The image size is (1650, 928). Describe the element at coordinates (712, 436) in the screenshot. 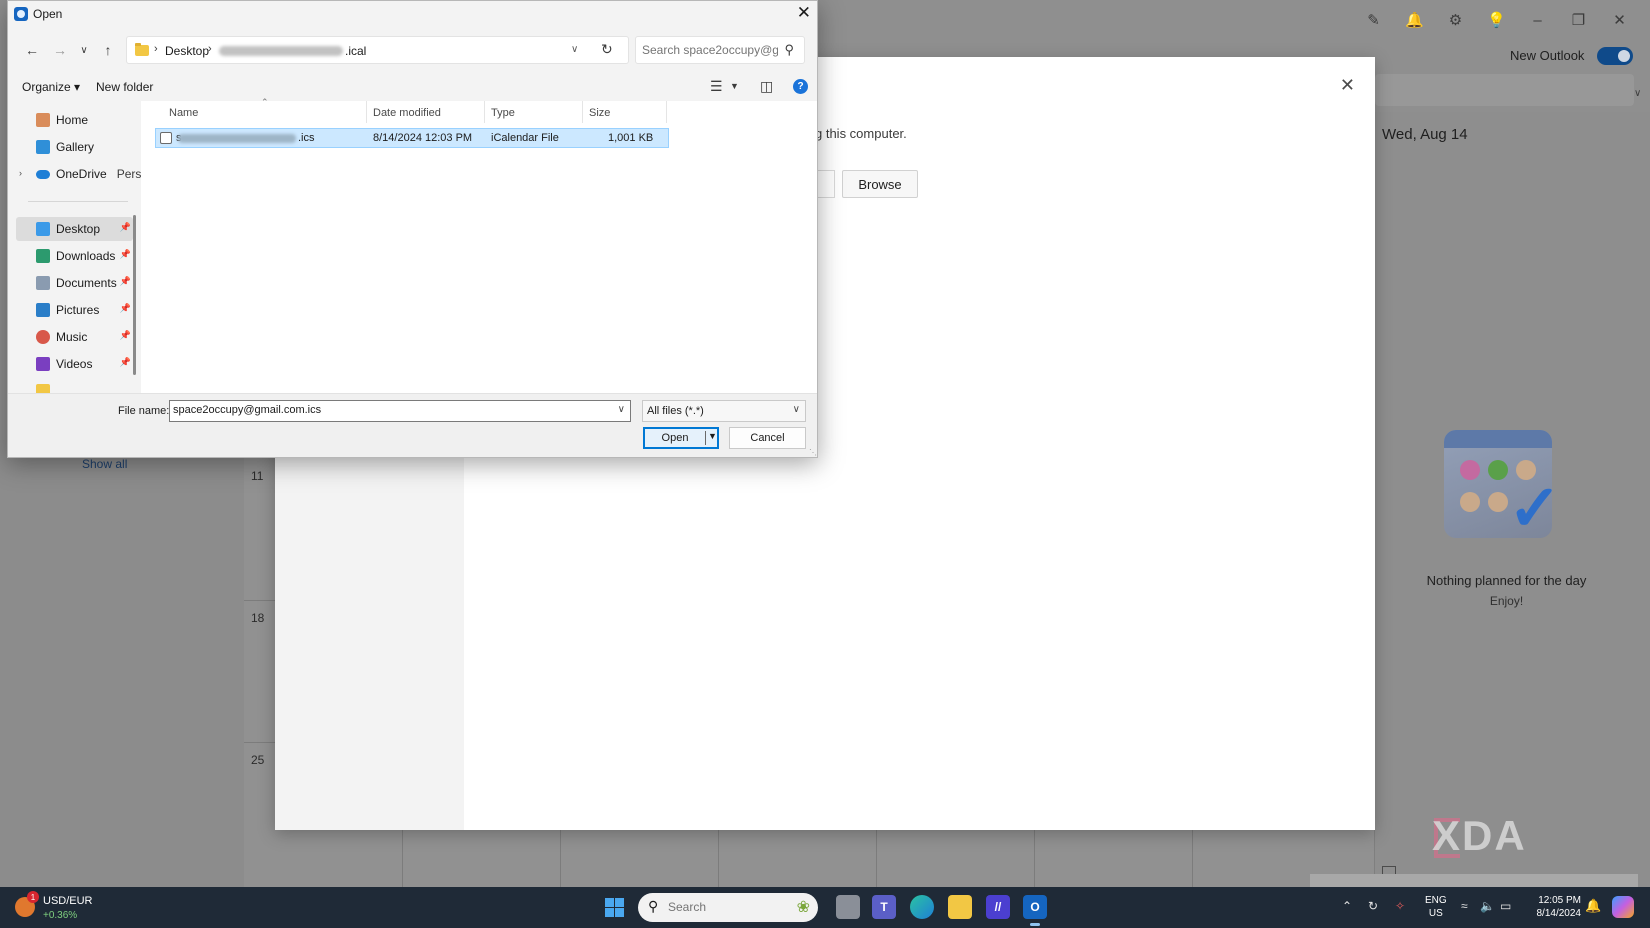

I see `open-options-arrow-icon: ▼` at that location.